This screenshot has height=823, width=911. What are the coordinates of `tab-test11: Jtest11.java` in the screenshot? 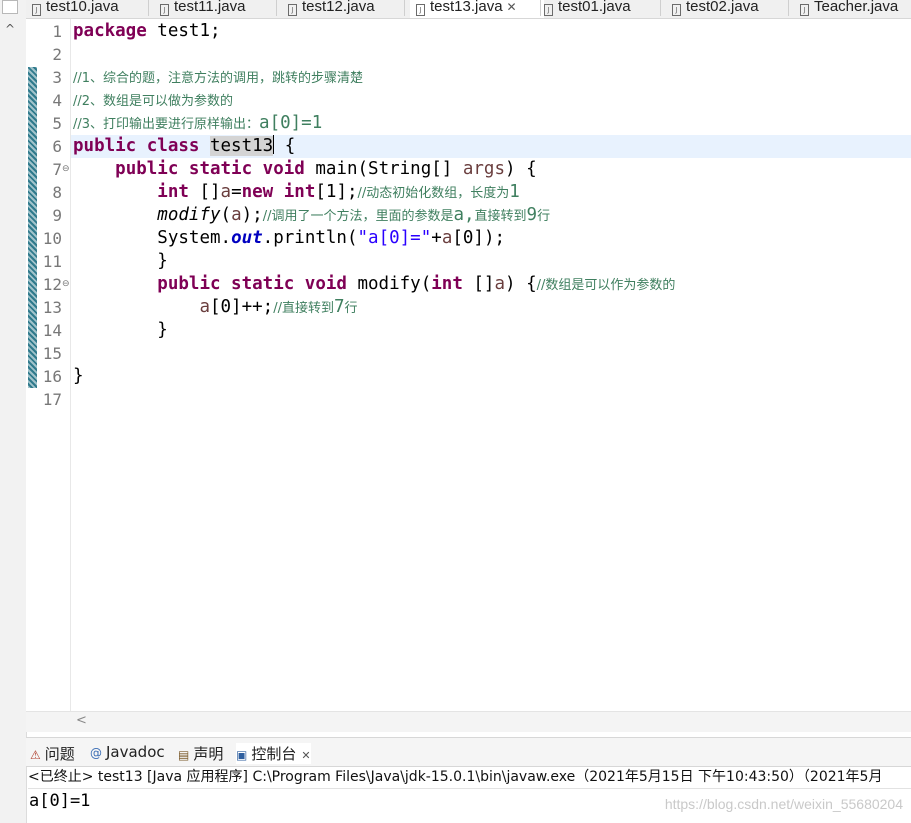 It's located at (202, 9).